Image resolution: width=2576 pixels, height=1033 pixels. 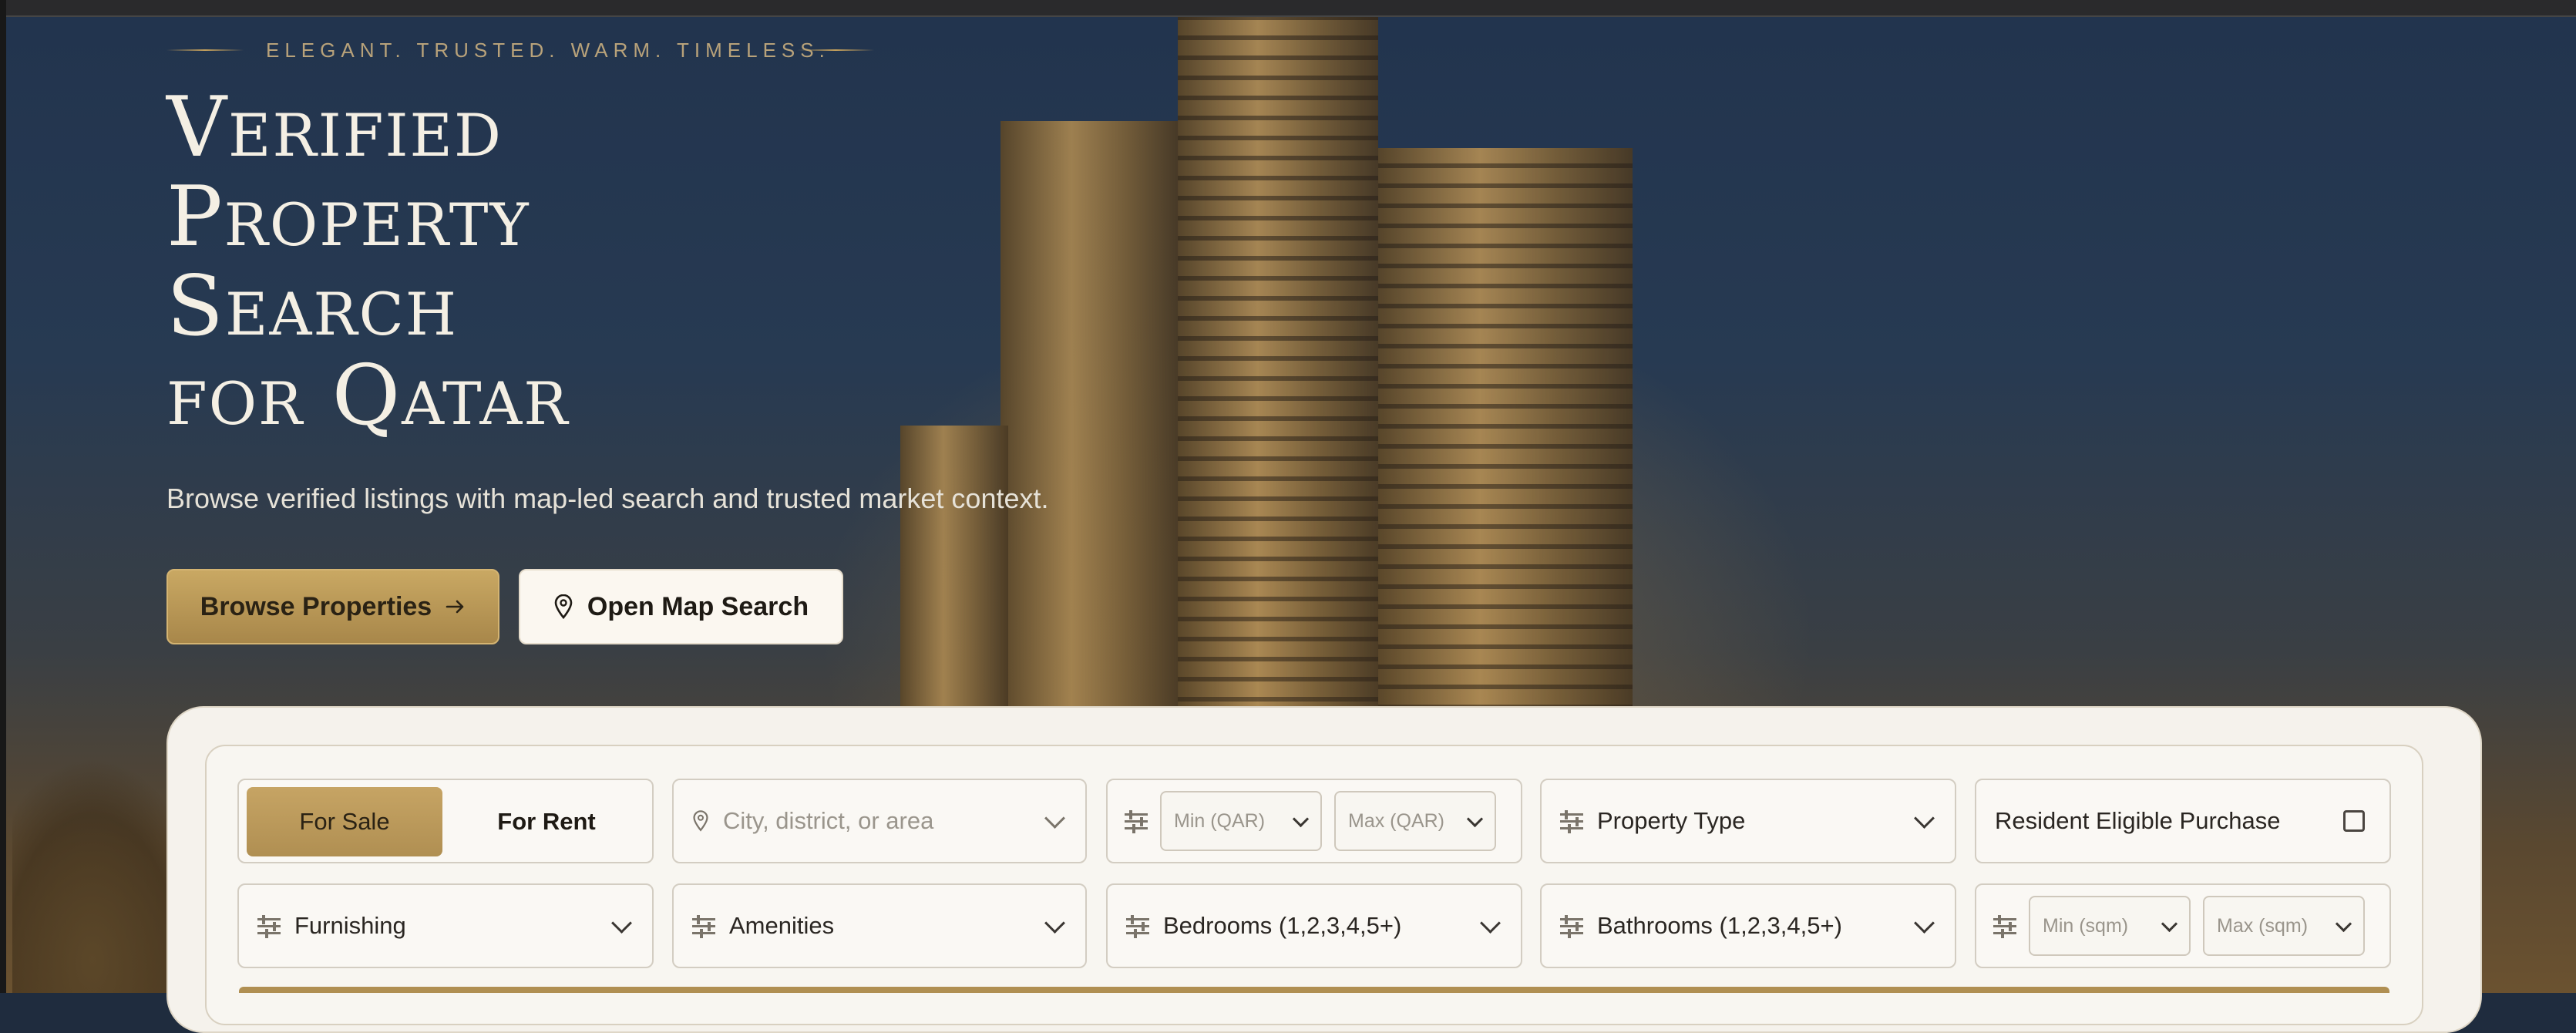 What do you see at coordinates (1288, 8) in the screenshot?
I see `browser-top-bar` at bounding box center [1288, 8].